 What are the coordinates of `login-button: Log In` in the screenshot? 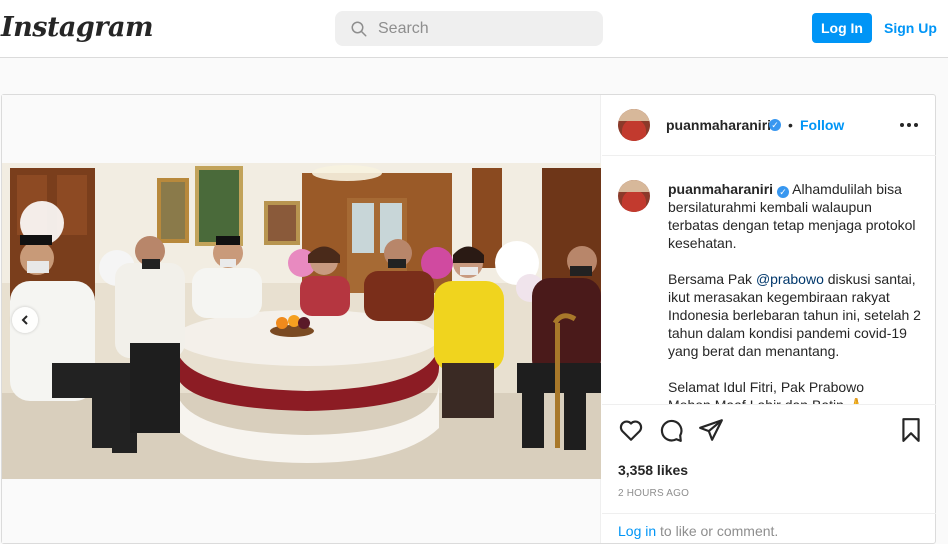 It's located at (842, 28).